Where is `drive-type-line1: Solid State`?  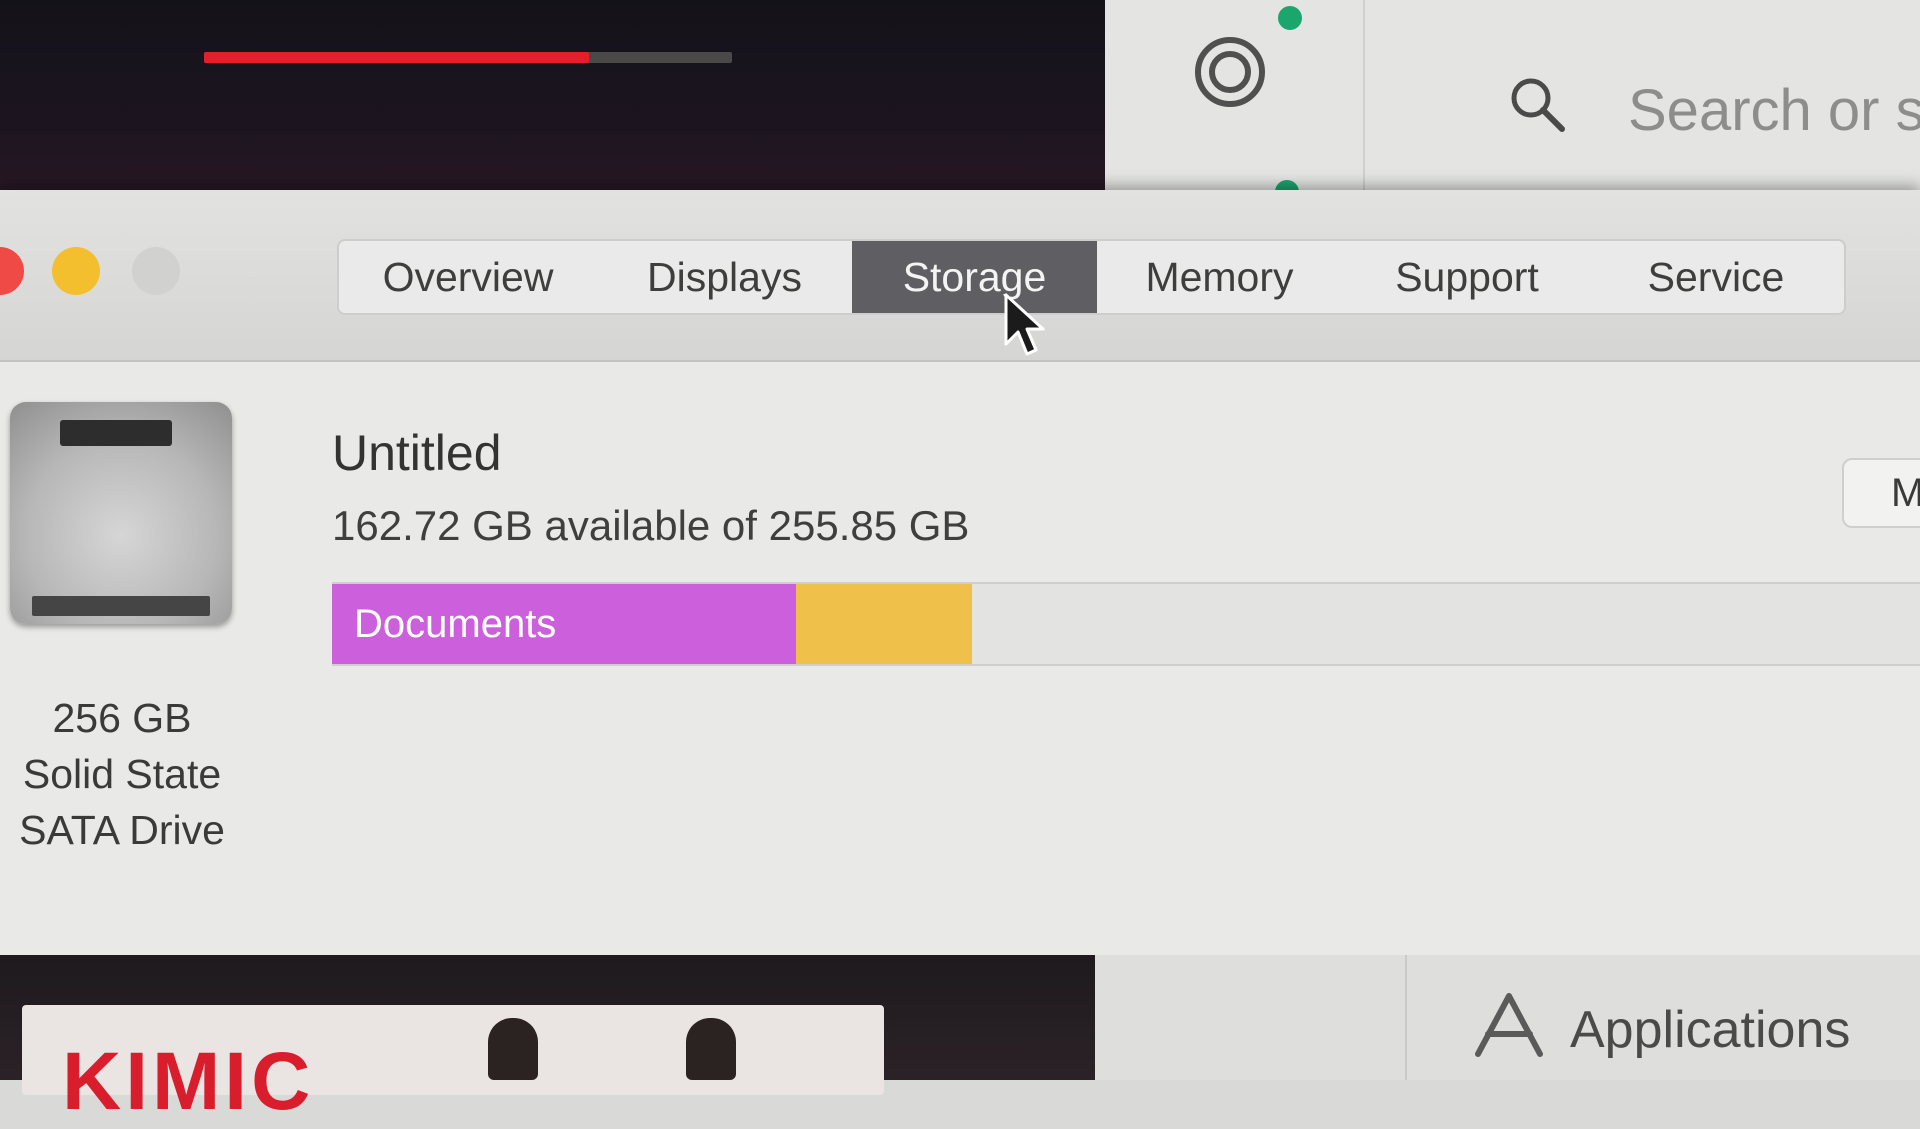
drive-type-line1: Solid State is located at coordinates (122, 774).